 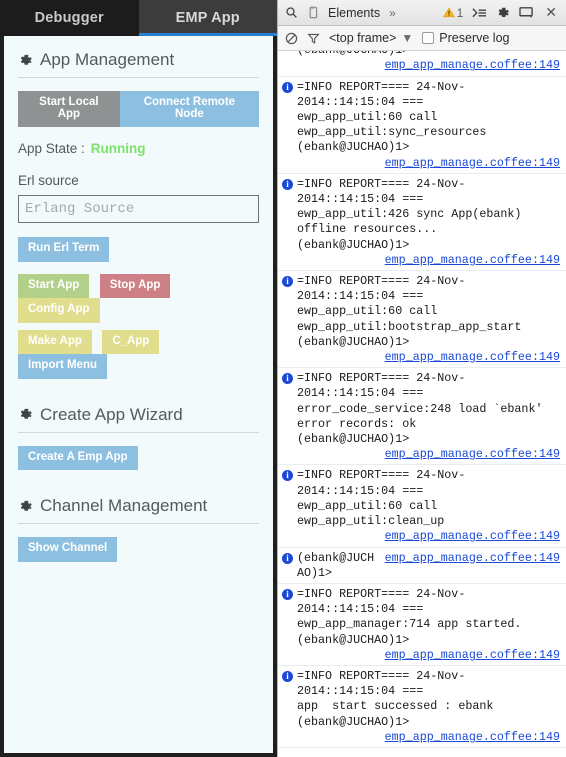 I want to click on section-app-management: App Management, so click(x=138, y=64).